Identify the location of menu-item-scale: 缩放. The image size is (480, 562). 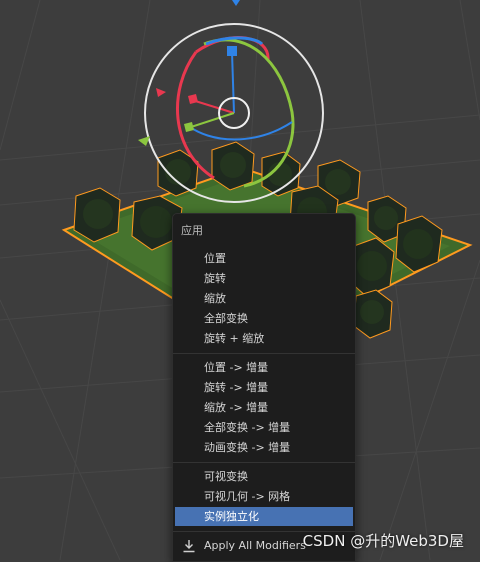
(264, 298).